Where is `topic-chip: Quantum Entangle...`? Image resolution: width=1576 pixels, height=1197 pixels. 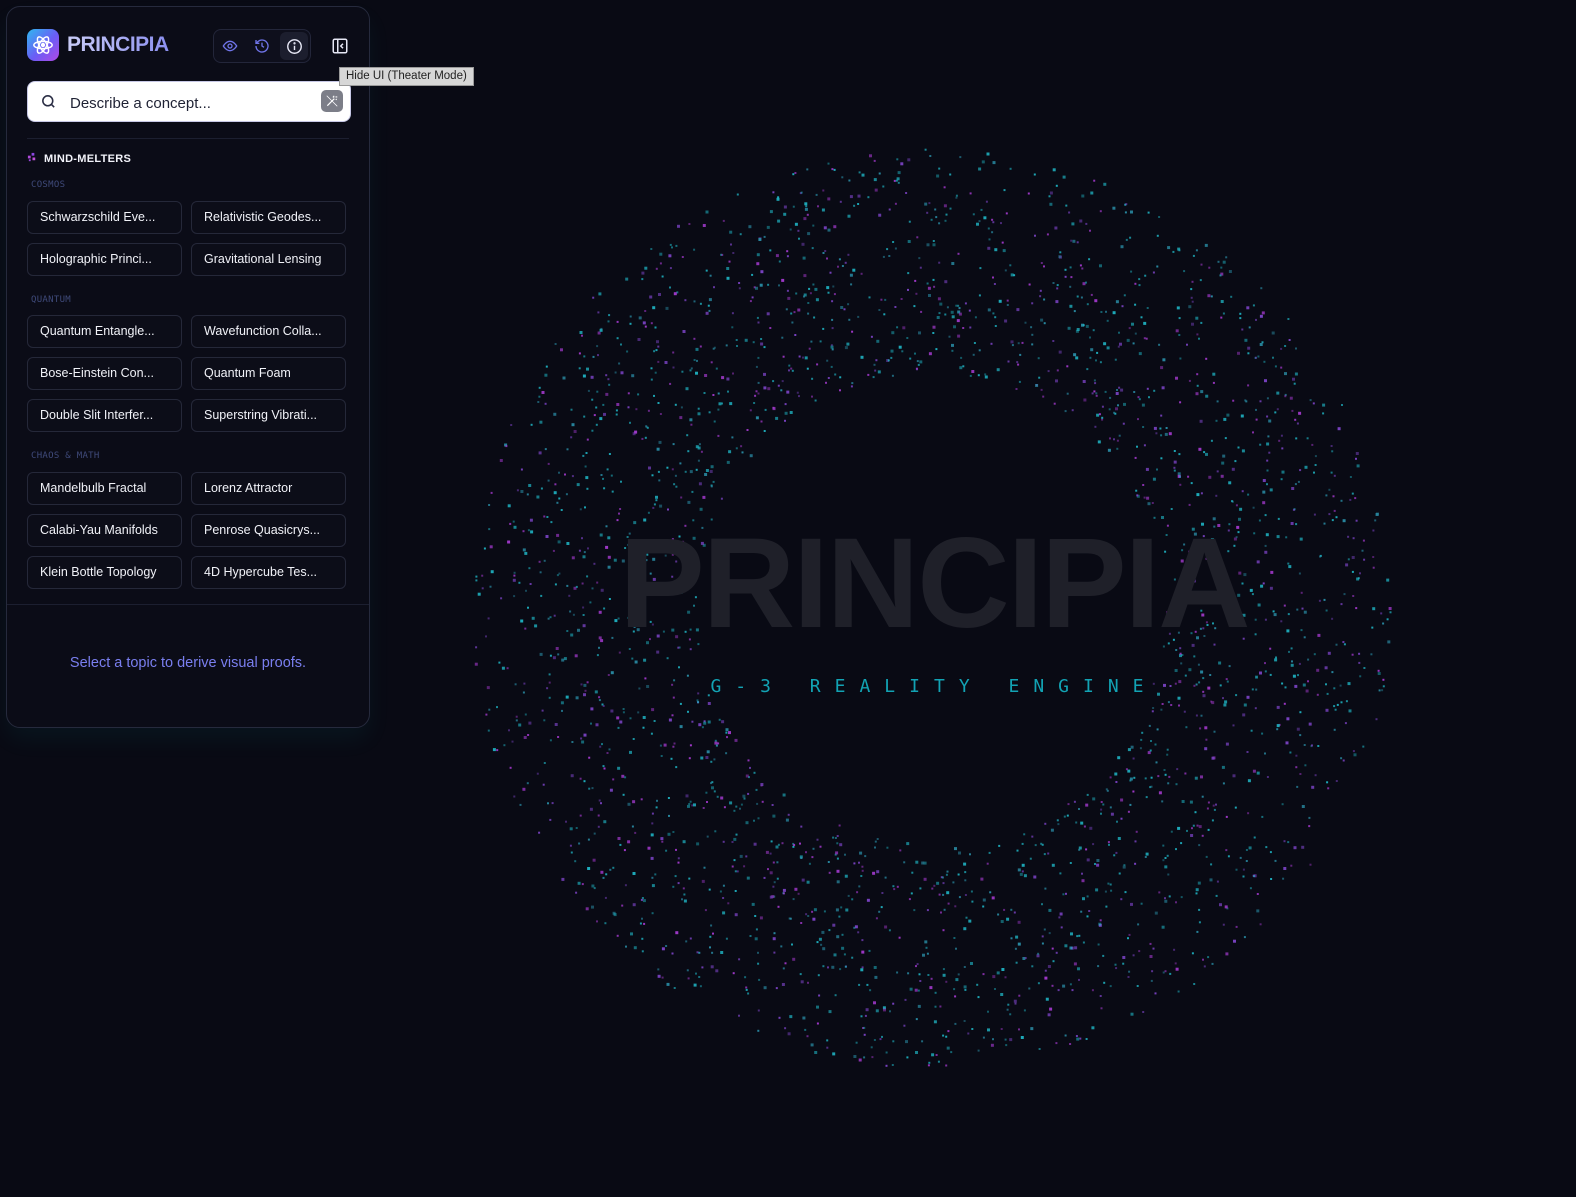
topic-chip: Quantum Entangle... is located at coordinates (104, 331).